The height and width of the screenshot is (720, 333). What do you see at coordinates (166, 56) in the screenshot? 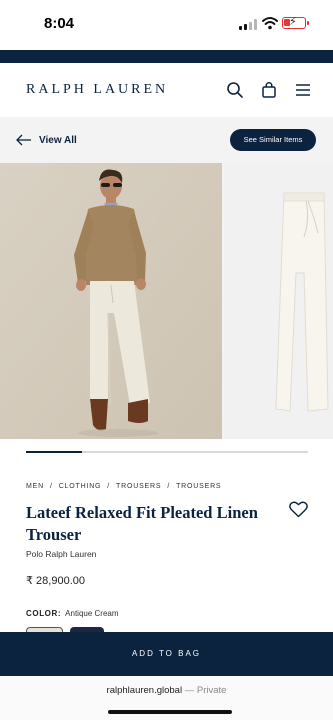
I see `top-band` at bounding box center [166, 56].